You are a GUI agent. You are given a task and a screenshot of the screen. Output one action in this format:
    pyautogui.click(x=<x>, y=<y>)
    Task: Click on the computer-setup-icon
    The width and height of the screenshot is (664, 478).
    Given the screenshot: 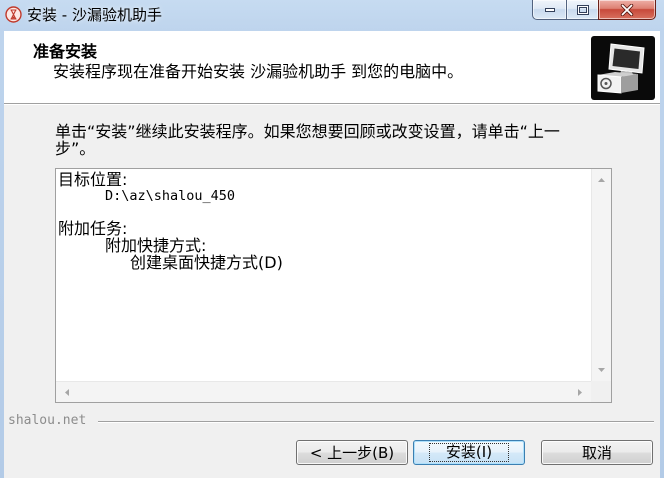 What is the action you would take?
    pyautogui.click(x=623, y=68)
    